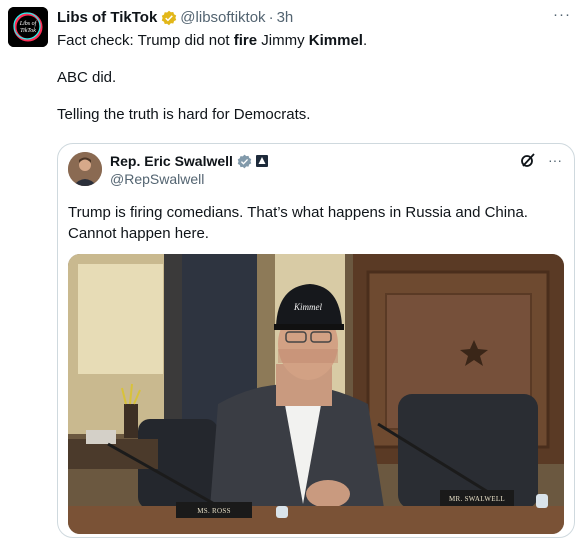 Image resolution: width=581 pixels, height=541 pixels. I want to click on author-name: Libs of TikTok, so click(107, 18).